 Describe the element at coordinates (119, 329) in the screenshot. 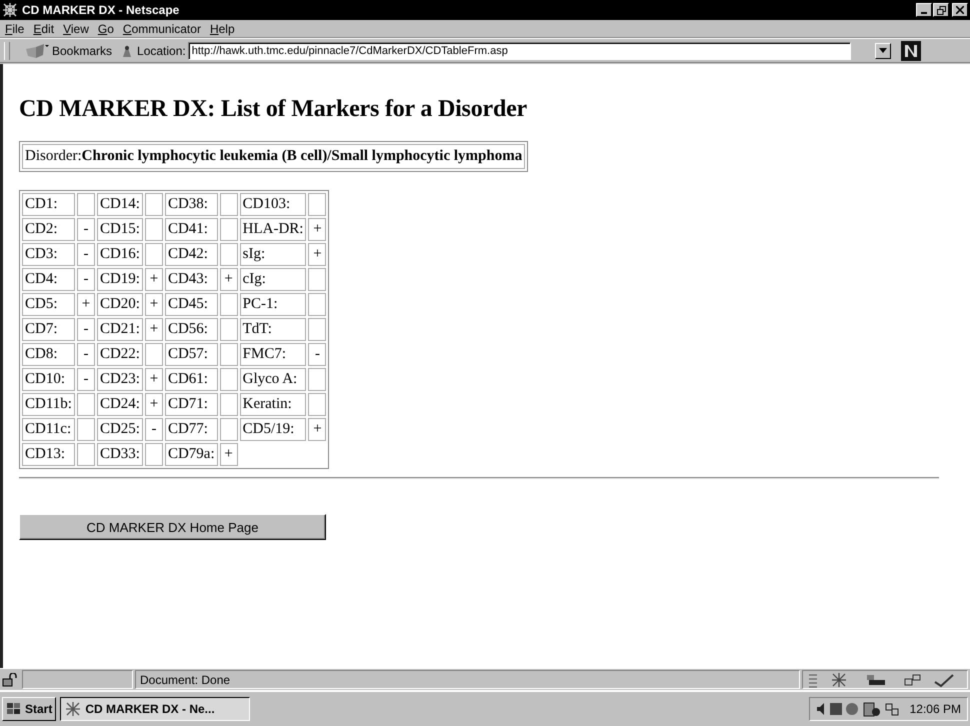

I see `marker-cell: CD21:` at that location.